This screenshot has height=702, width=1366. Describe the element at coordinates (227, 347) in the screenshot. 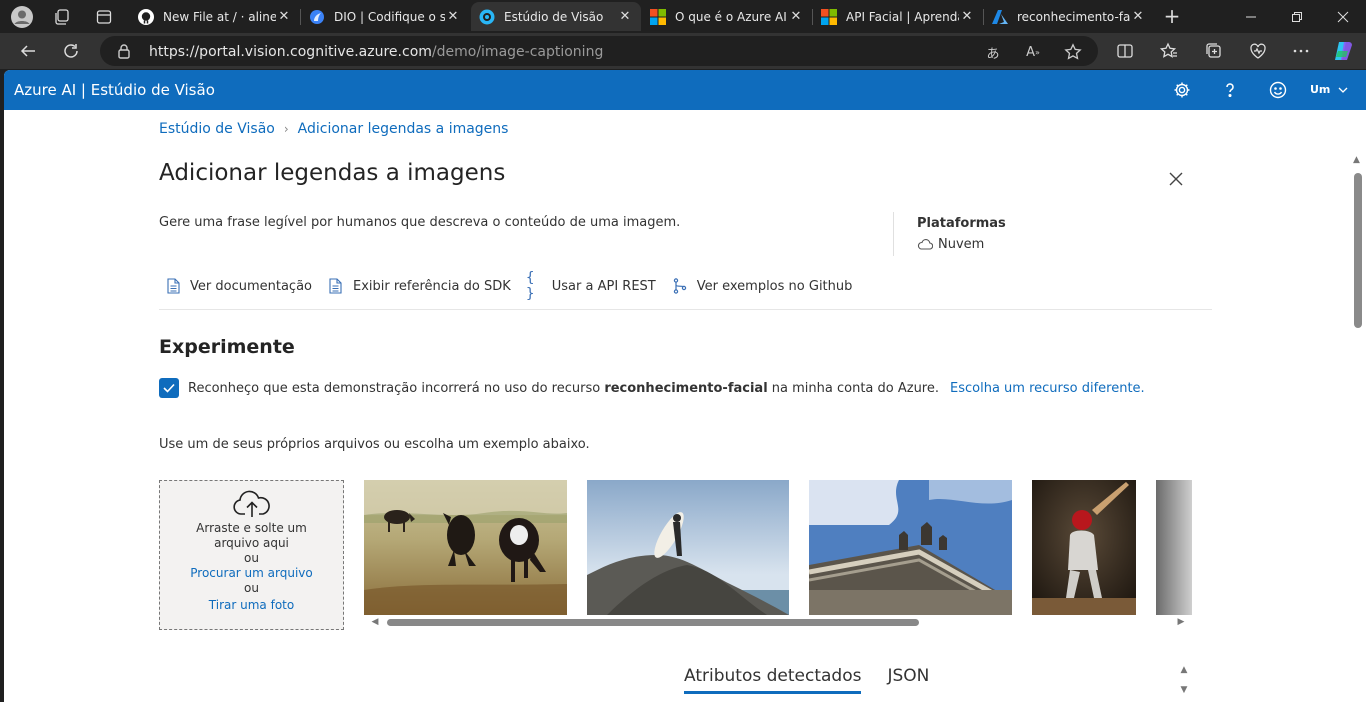

I see `experiment-title: Experimente` at that location.